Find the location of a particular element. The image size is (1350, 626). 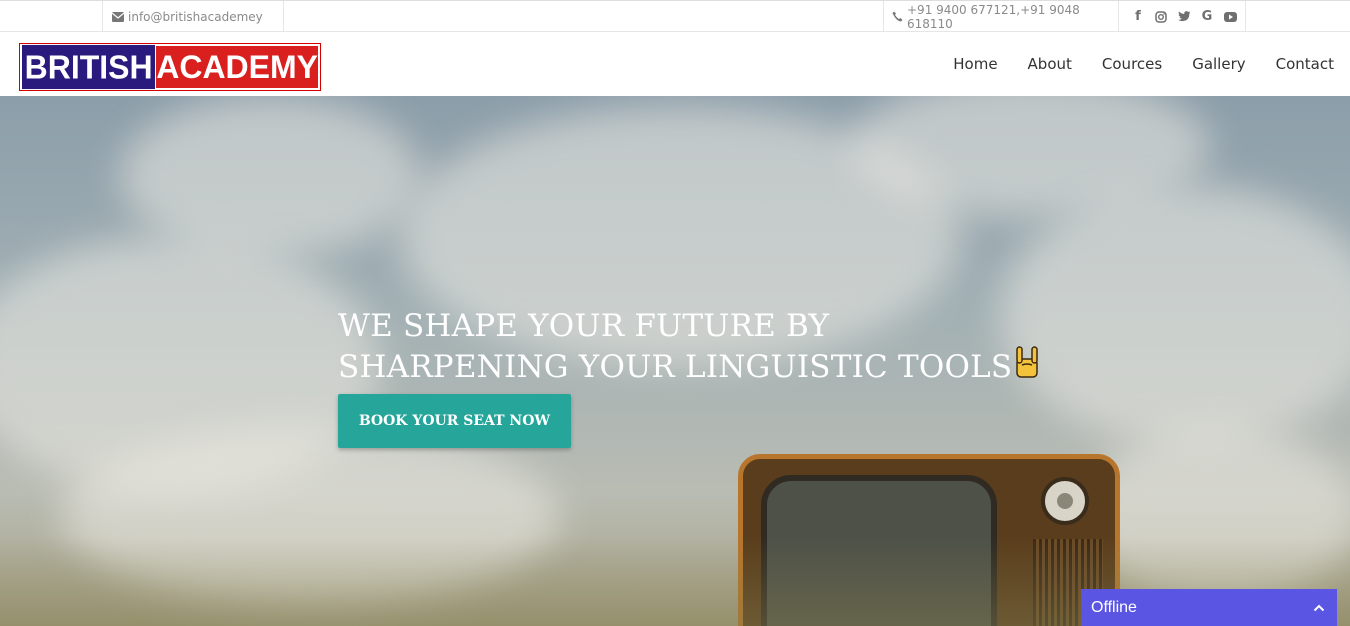

nav-contact: Contact is located at coordinates (1305, 64).